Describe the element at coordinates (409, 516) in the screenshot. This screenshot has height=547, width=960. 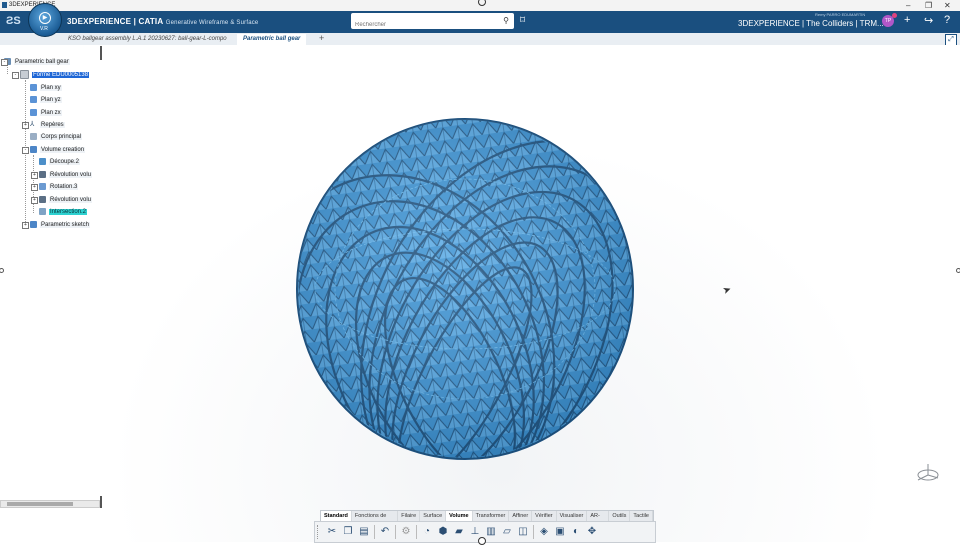
I see `action-tab-filaire: Filaire` at that location.